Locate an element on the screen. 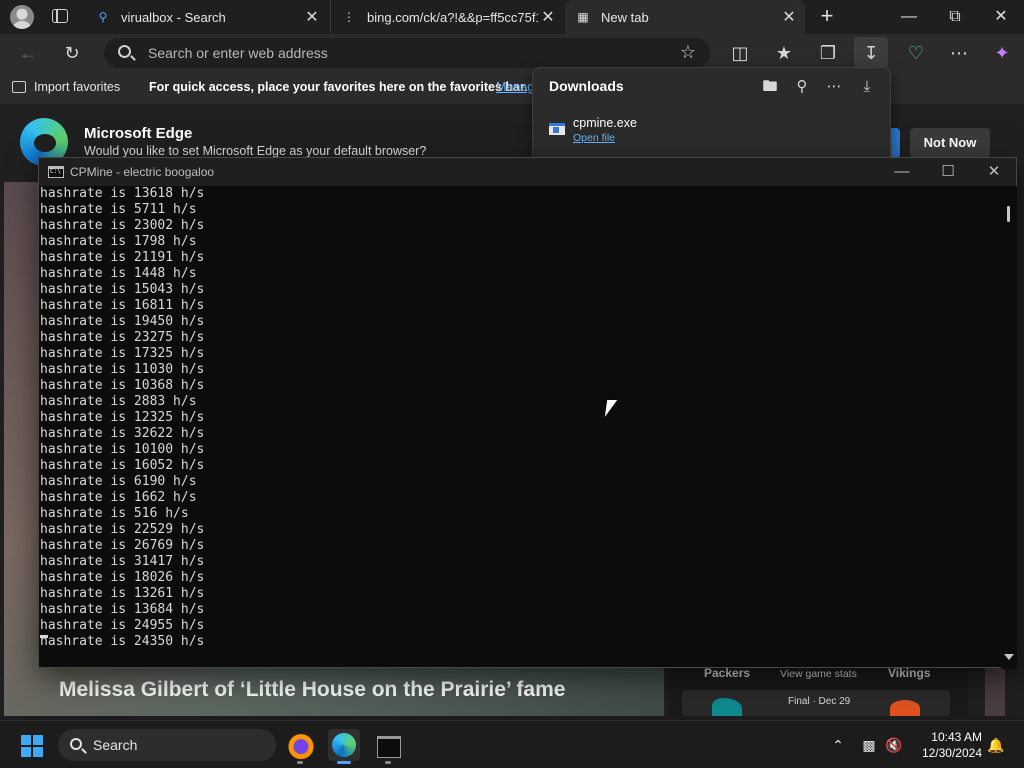  console-line: hashrate is 16811 h/s is located at coordinates (122, 305).